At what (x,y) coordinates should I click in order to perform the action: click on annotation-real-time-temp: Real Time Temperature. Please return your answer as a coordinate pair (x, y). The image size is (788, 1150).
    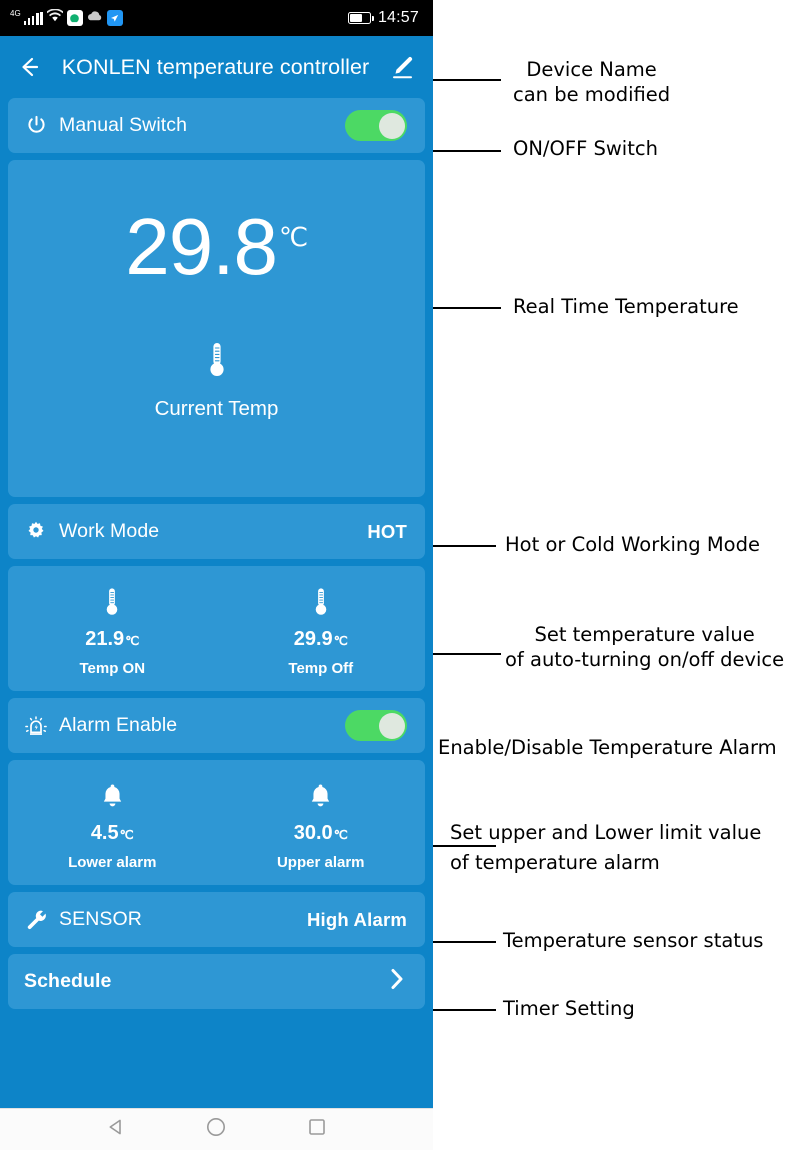
    Looking at the image, I should click on (626, 306).